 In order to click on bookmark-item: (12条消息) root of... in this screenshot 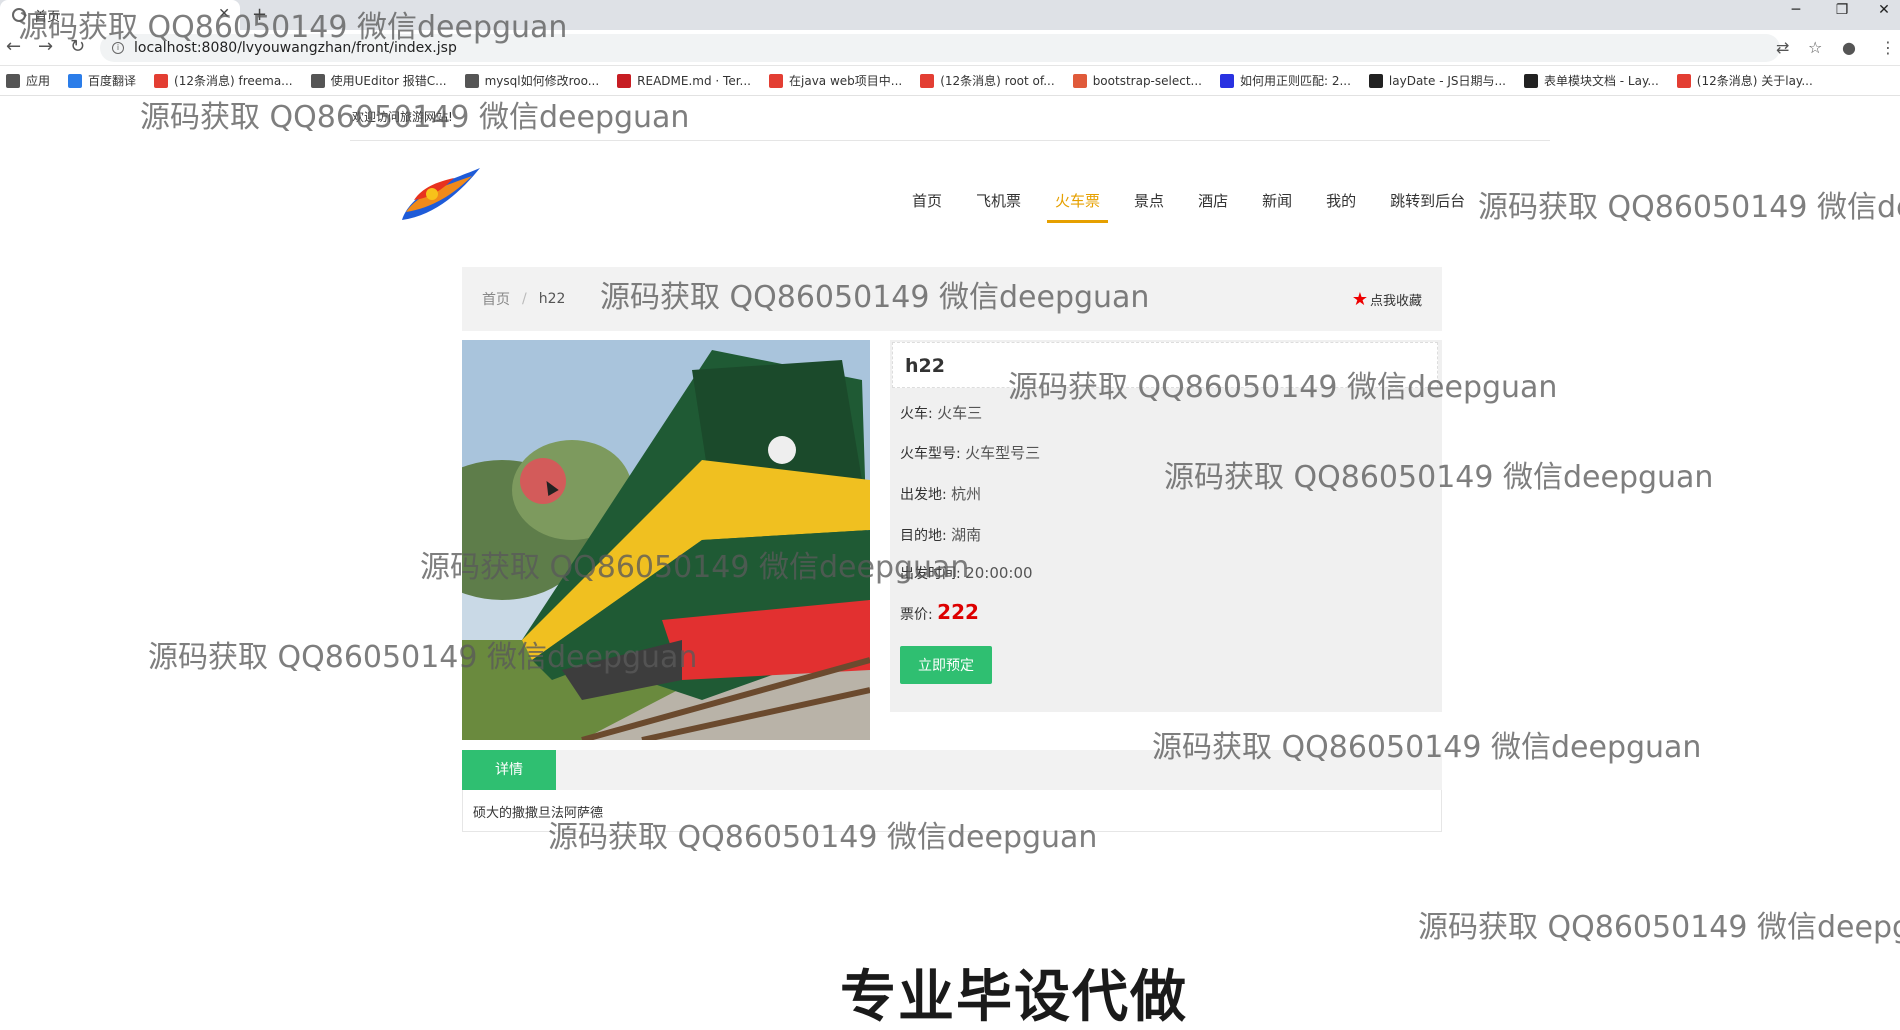, I will do `click(987, 80)`.